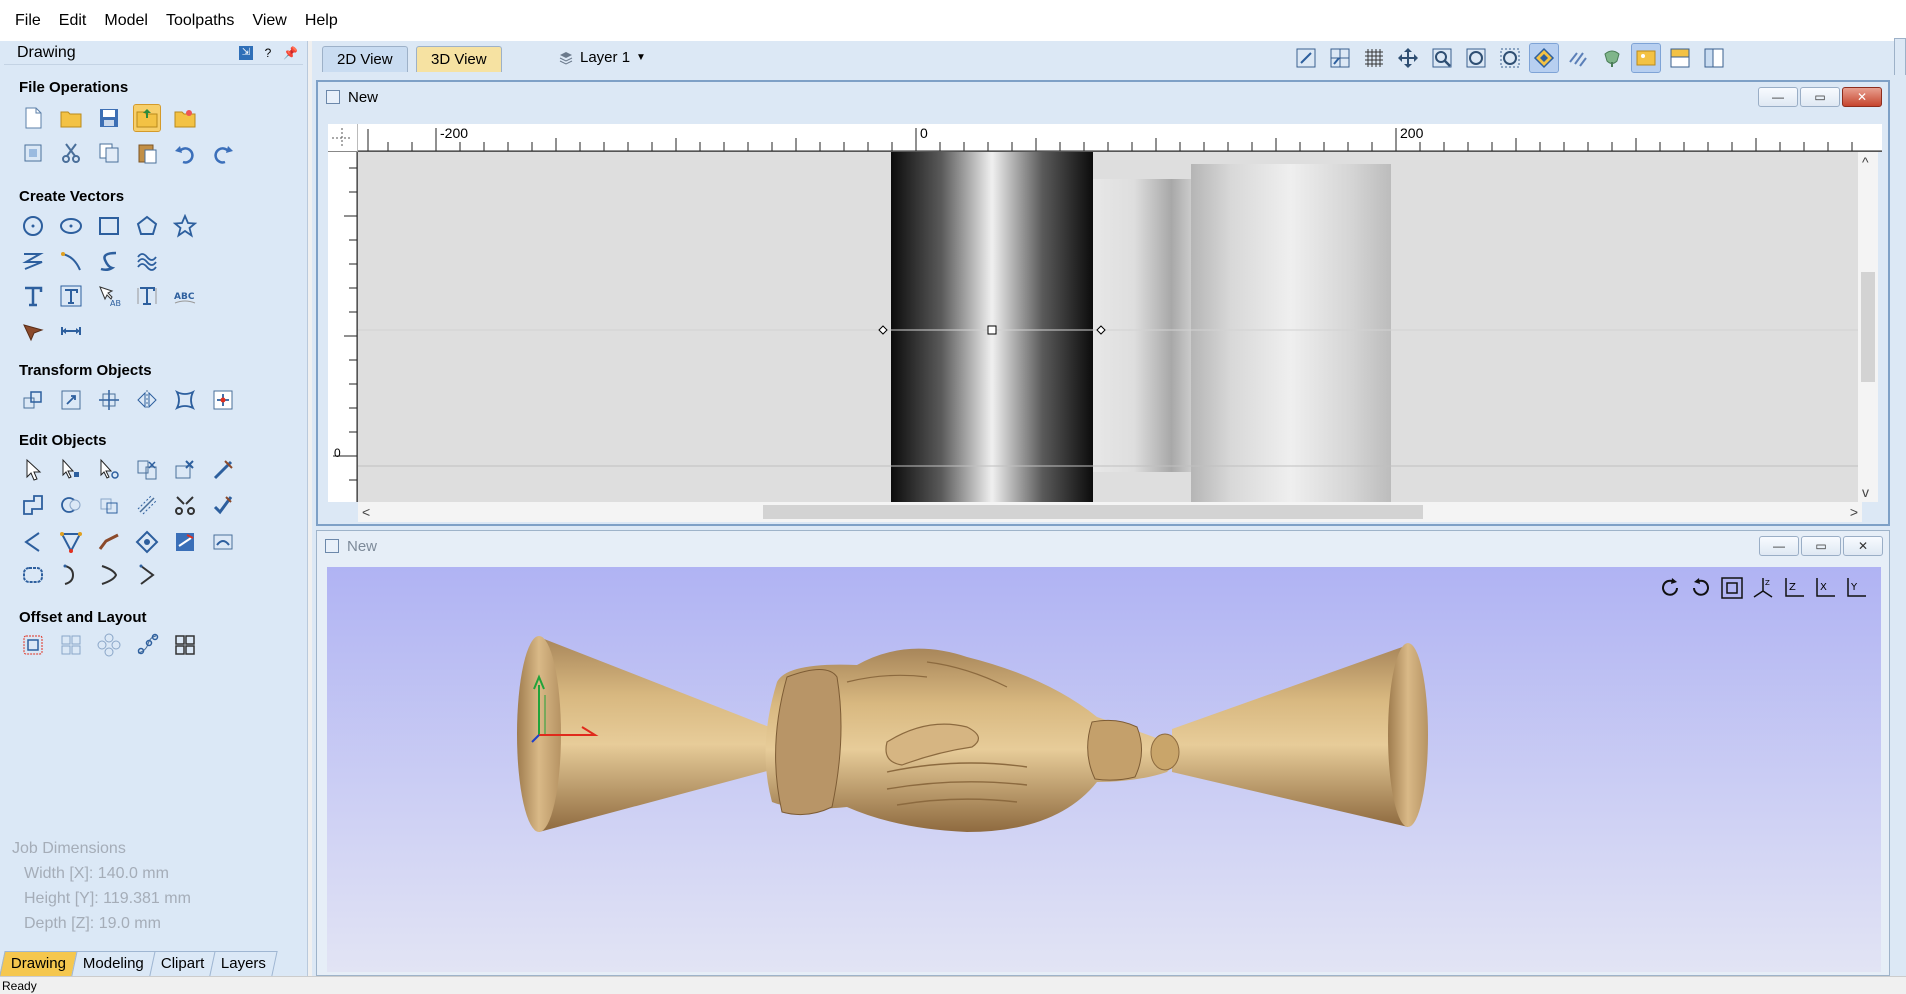  I want to click on vertical-scroll-thumb, so click(1868, 327).